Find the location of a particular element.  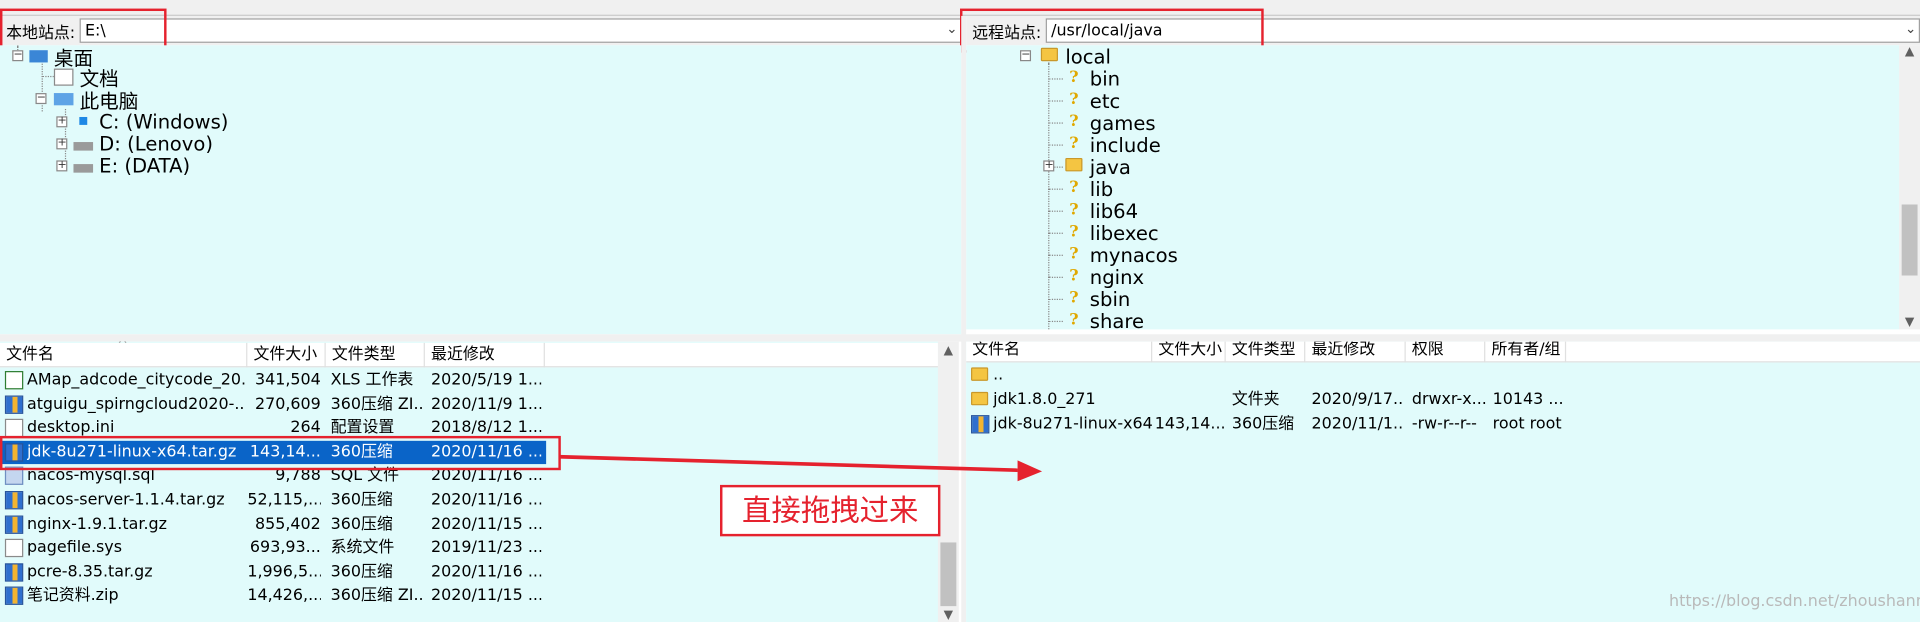

tree-node-java: java is located at coordinates (1097, 166).